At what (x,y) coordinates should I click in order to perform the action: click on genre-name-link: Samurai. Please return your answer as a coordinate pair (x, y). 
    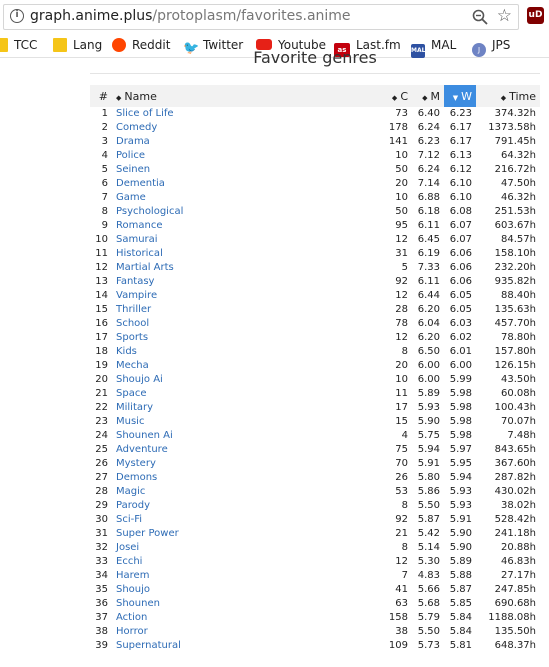
    Looking at the image, I should click on (243, 240).